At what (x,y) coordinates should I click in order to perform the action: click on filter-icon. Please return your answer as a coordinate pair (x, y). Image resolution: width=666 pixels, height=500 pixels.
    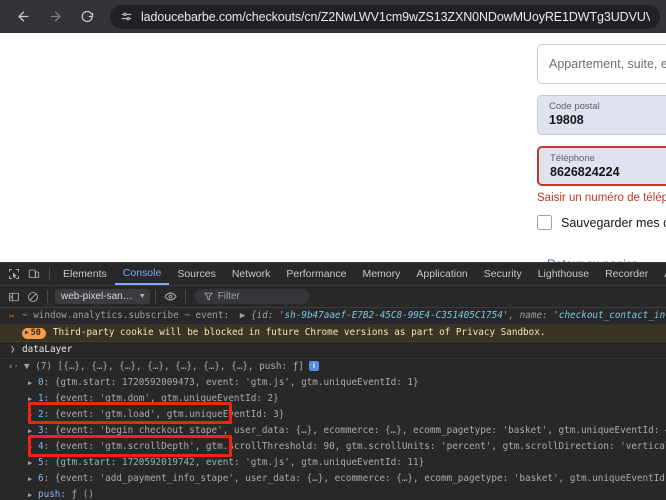
    Looking at the image, I should click on (208, 296).